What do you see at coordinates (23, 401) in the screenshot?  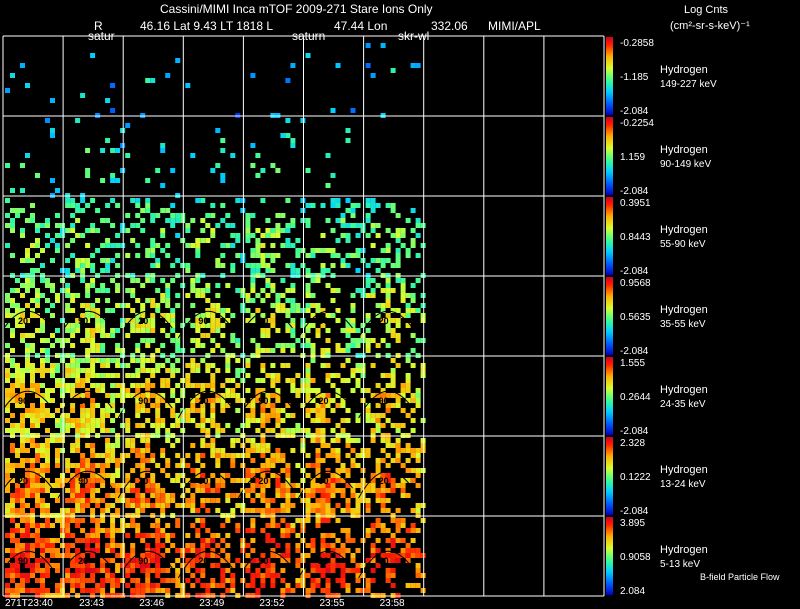 I see `contour-label: 90` at bounding box center [23, 401].